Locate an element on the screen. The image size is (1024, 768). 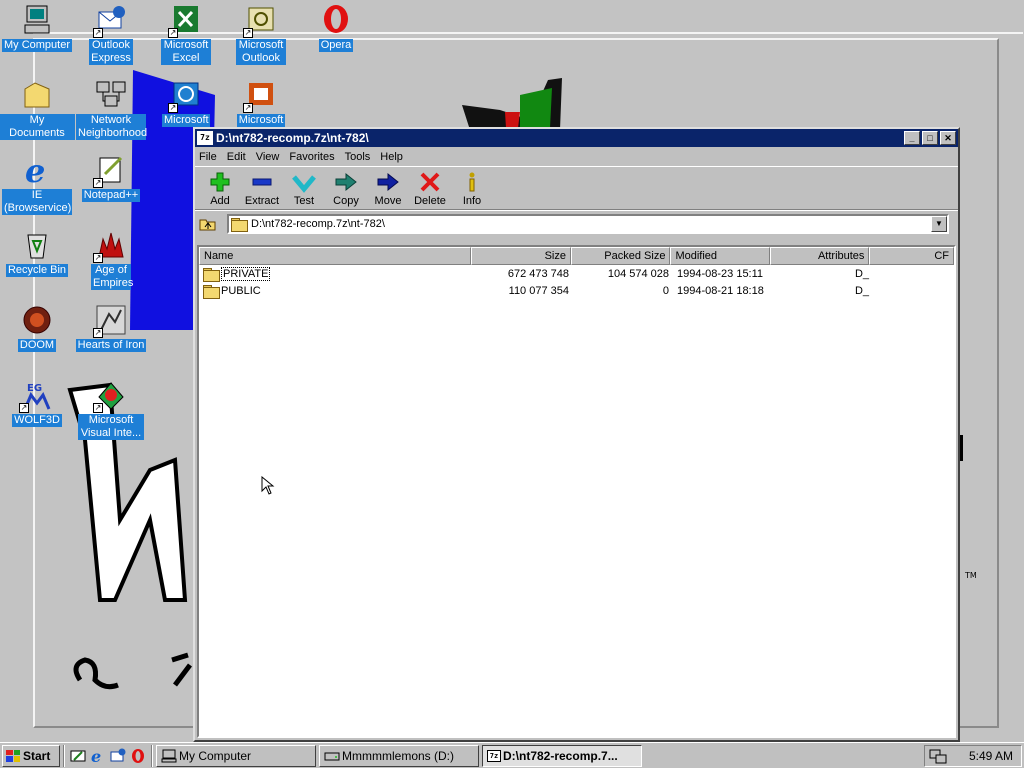
desktop-icon-ie: e IE (Browservice) is located at coordinates (37, 183).